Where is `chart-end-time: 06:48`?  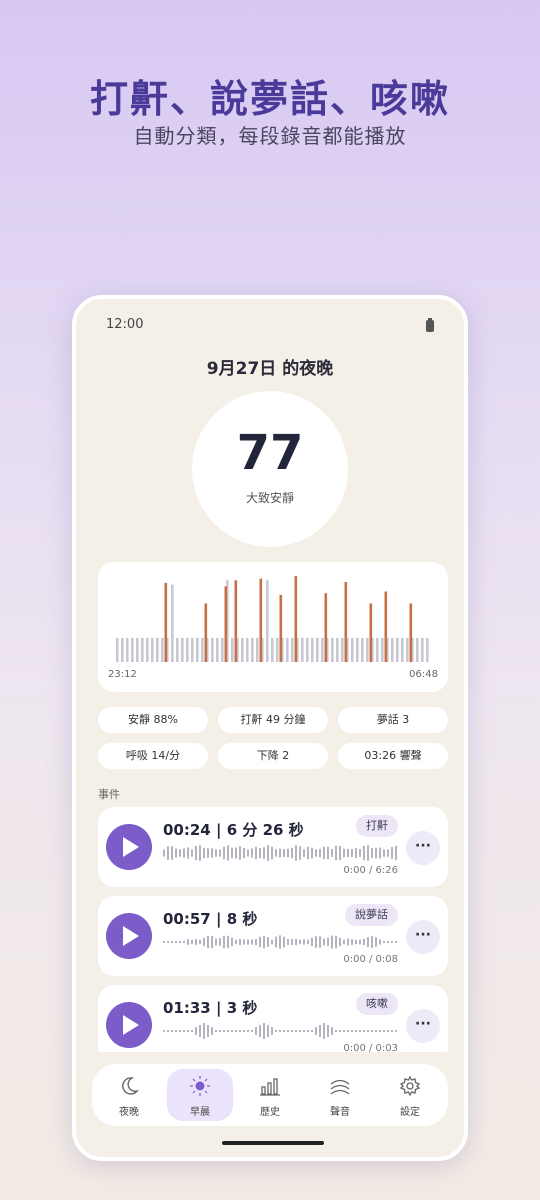 chart-end-time: 06:48 is located at coordinates (423, 674).